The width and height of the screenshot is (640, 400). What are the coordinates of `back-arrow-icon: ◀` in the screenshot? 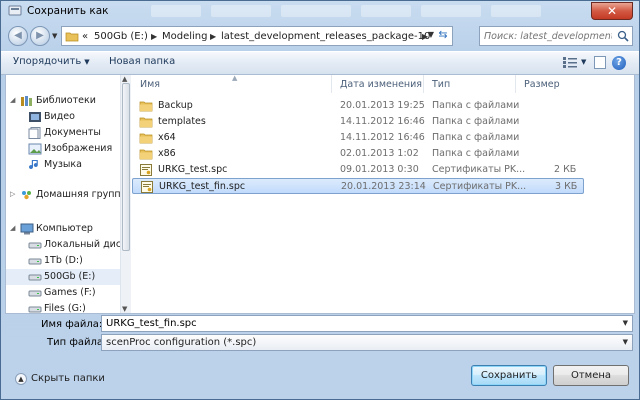 It's located at (18, 35).